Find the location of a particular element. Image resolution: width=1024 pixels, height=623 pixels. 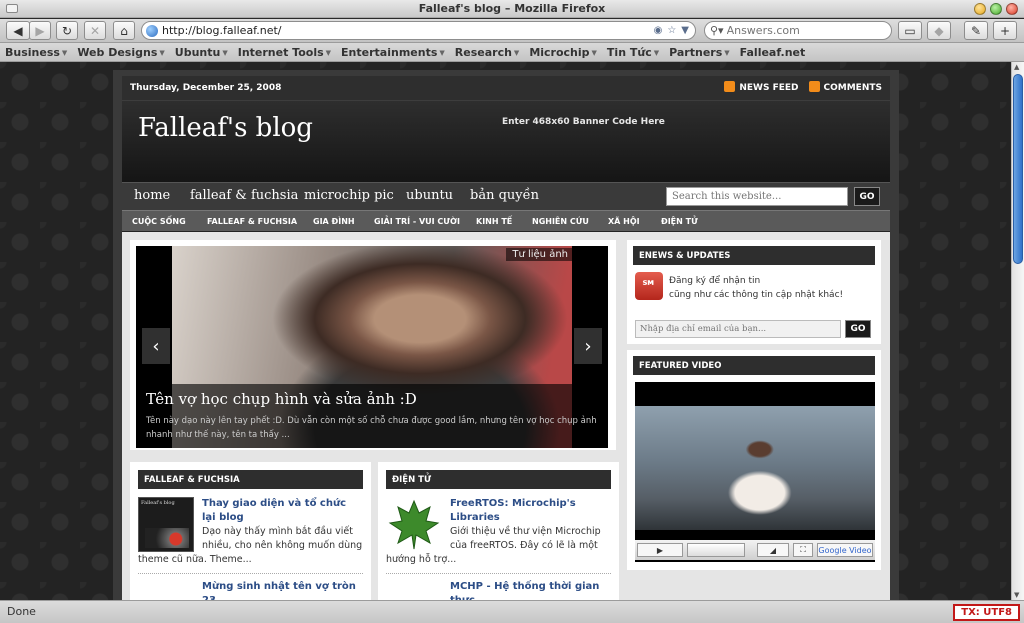

cat-gia-dinh: GIA ĐÌNH is located at coordinates (334, 221).